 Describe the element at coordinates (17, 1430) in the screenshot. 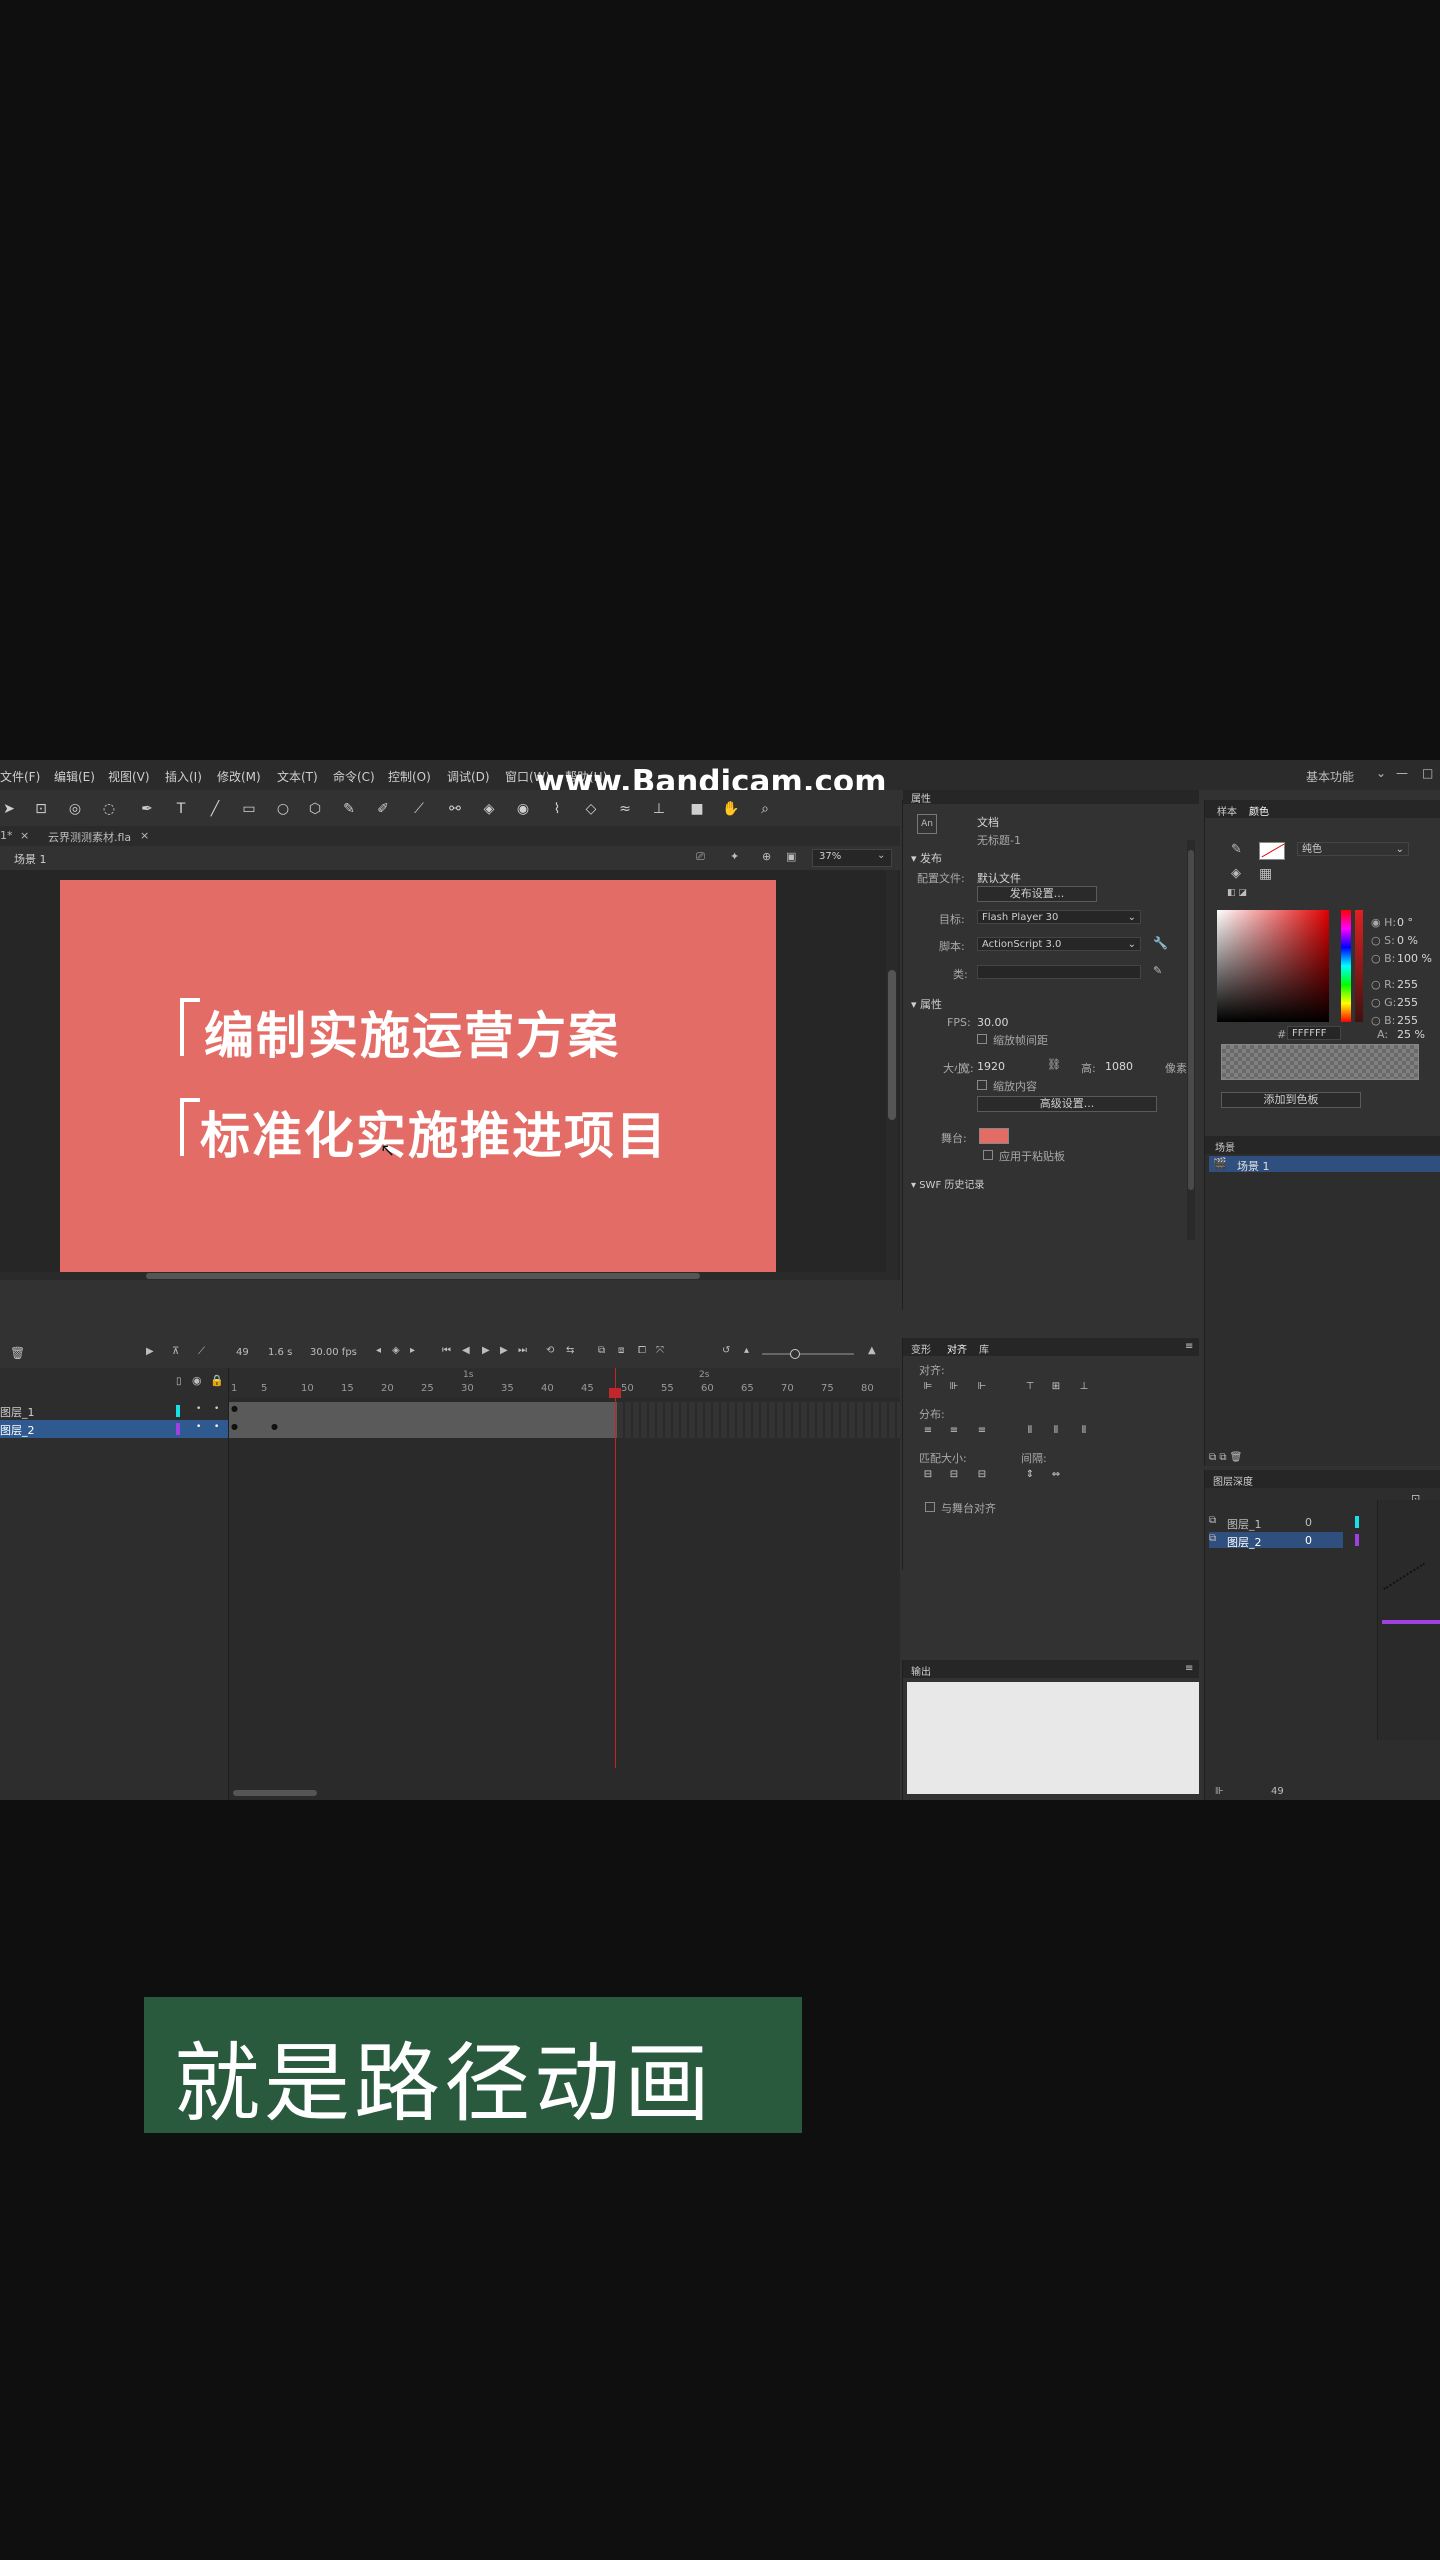

I see `layer-name: 图层_2` at that location.